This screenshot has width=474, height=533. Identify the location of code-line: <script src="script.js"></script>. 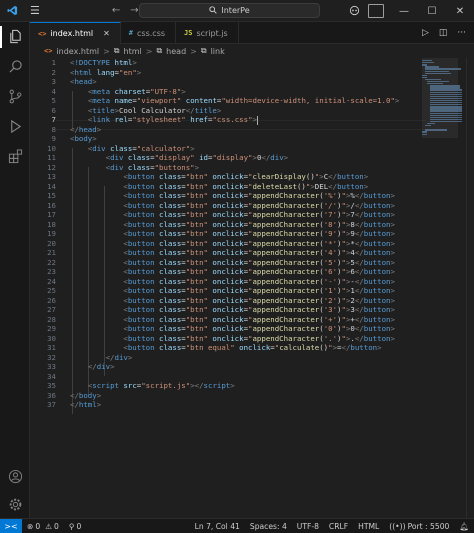
(161, 385).